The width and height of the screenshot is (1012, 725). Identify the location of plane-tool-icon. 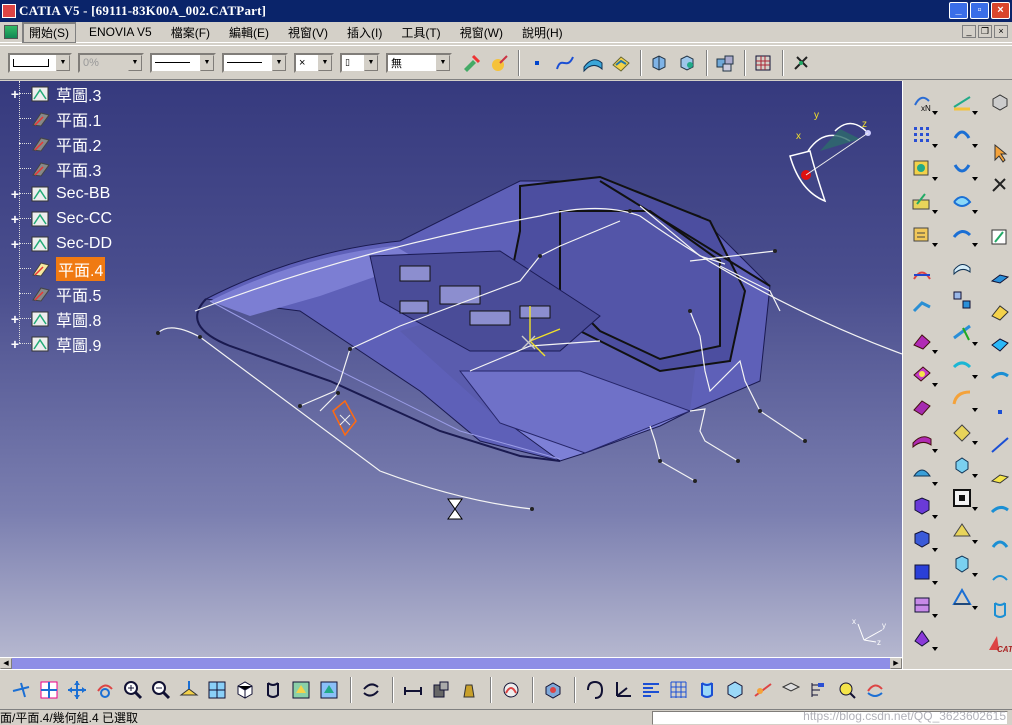
(999, 280).